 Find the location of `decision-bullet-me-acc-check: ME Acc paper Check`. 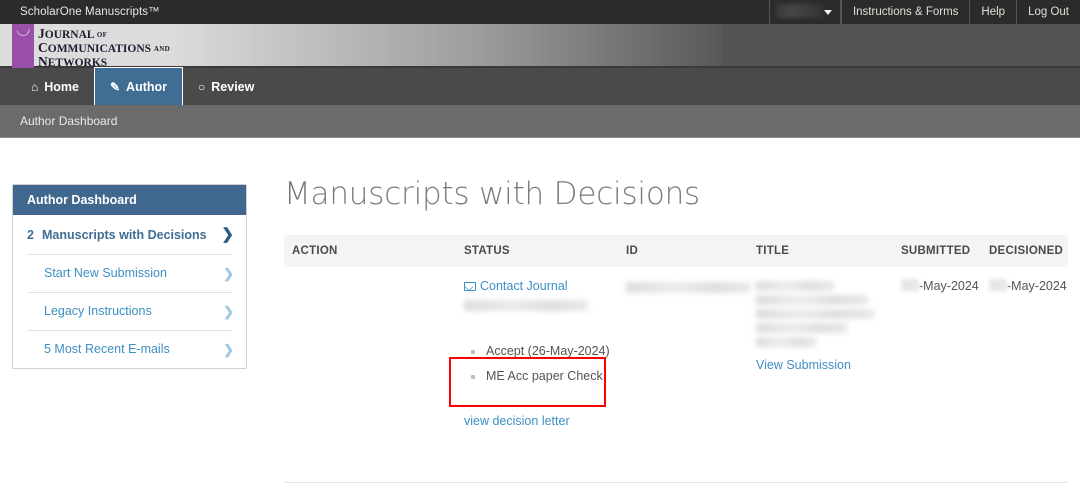

decision-bullet-me-acc-check: ME Acc paper Check is located at coordinates (541, 377).